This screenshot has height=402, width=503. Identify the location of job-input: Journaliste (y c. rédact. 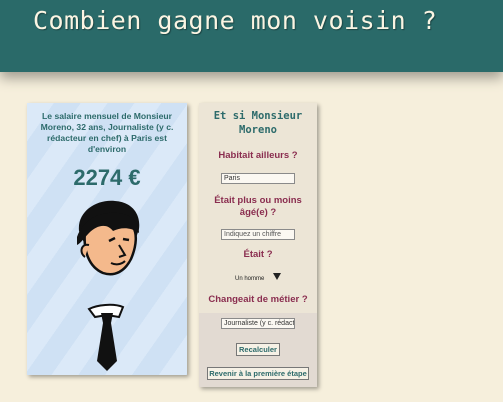
(258, 323).